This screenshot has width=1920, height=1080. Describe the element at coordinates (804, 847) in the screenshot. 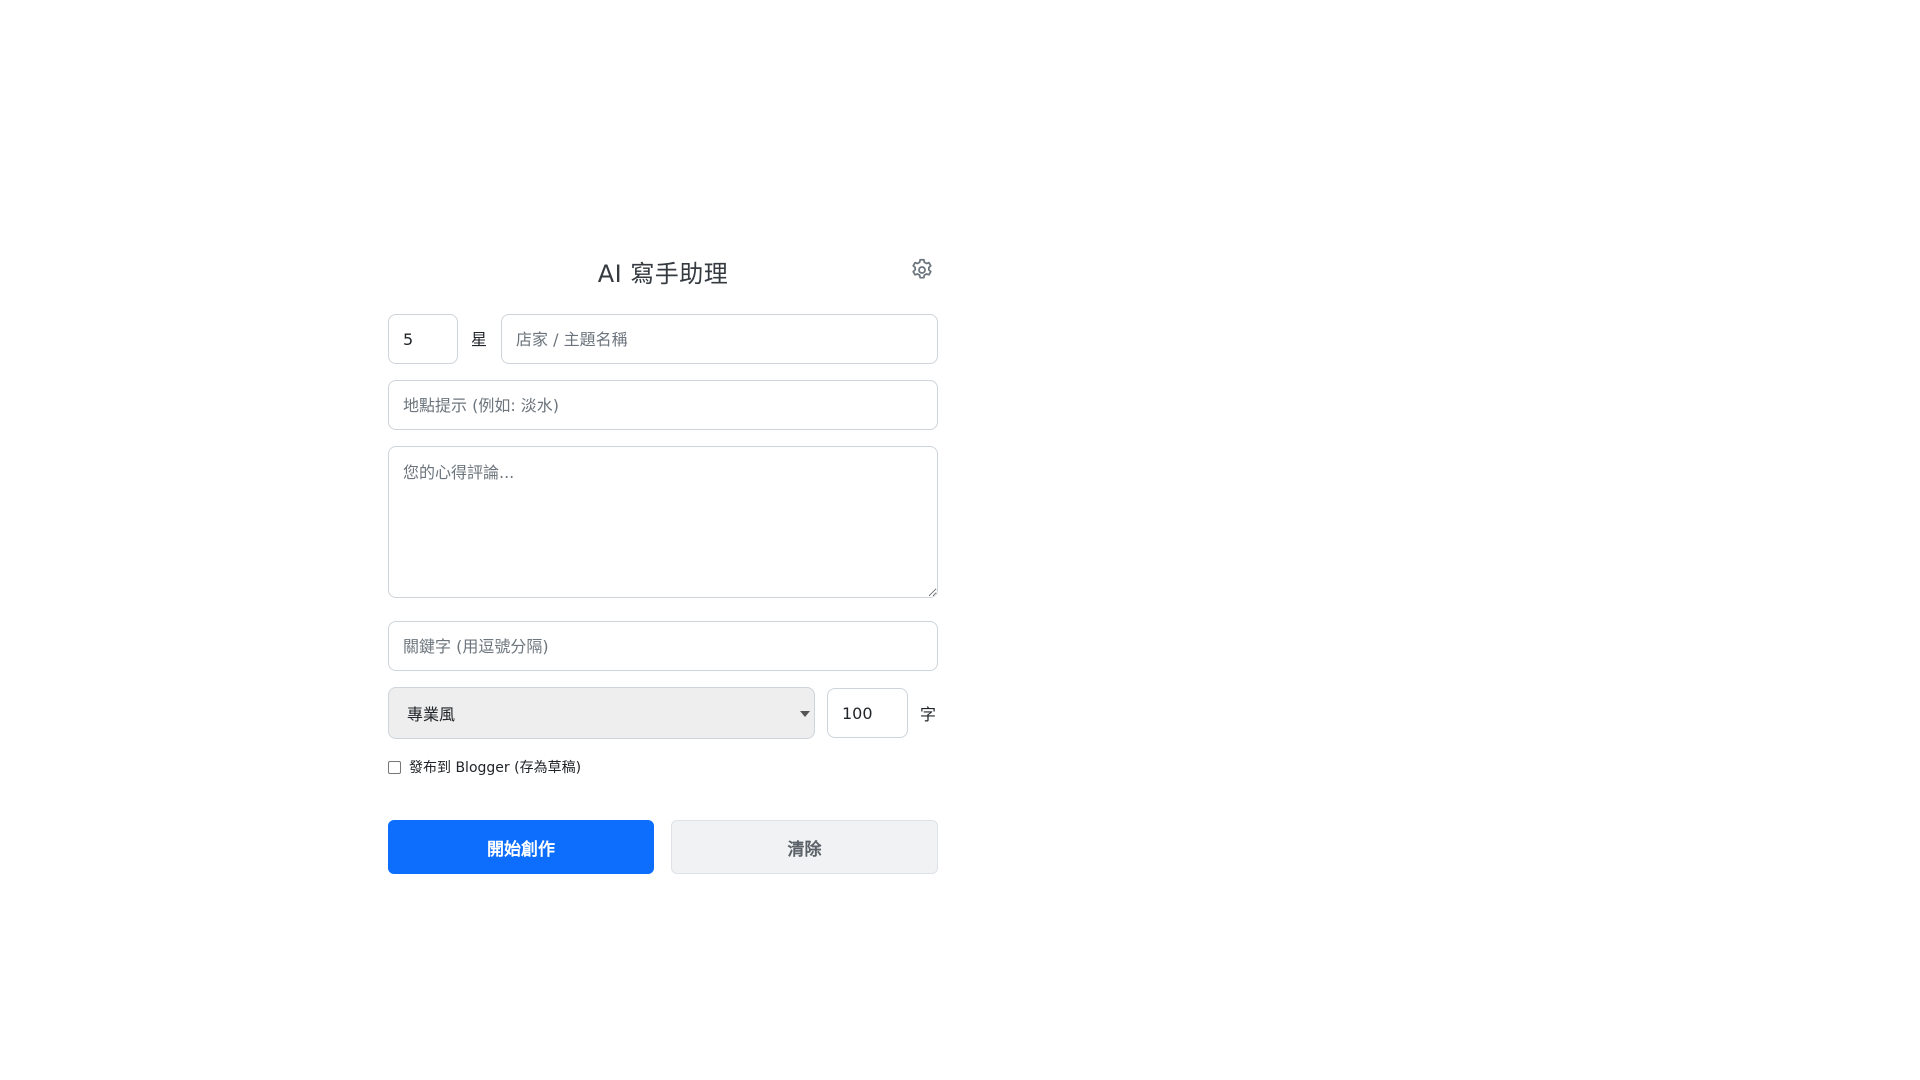

I see `clear-button: 清除` at that location.